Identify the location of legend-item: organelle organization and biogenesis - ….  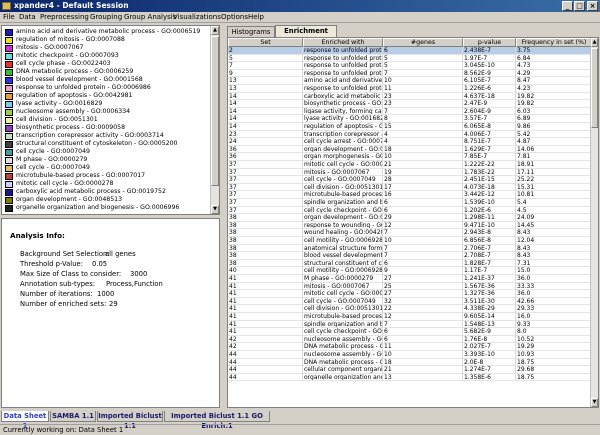
(110, 208).